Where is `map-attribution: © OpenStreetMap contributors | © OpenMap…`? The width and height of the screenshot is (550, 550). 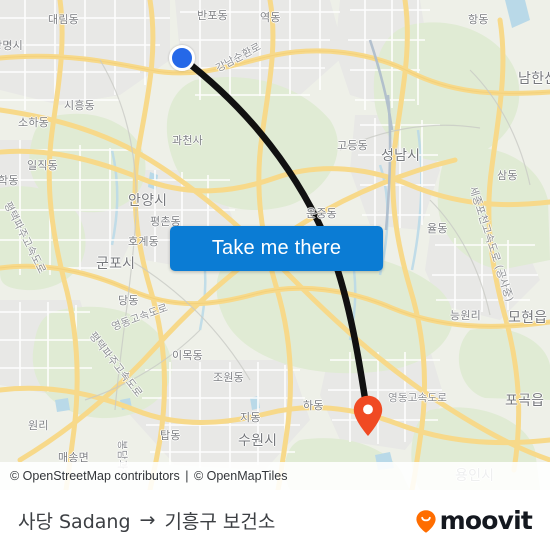
map-attribution: © OpenStreetMap contributors | © OpenMap… is located at coordinates (275, 476).